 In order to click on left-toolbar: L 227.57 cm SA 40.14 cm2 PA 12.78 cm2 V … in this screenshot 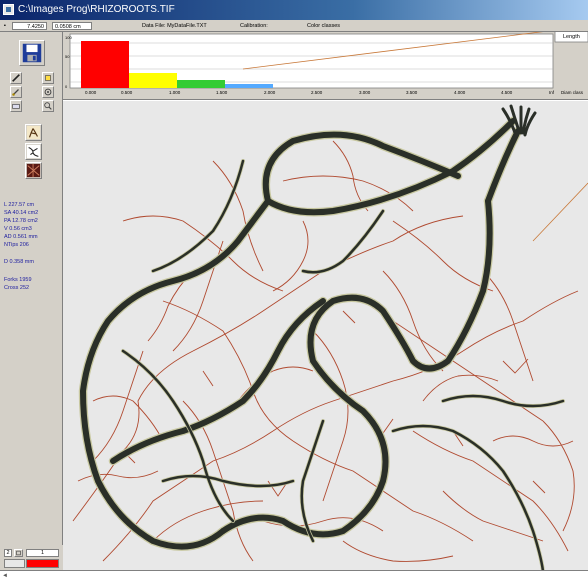, I will do `click(31, 306)`.